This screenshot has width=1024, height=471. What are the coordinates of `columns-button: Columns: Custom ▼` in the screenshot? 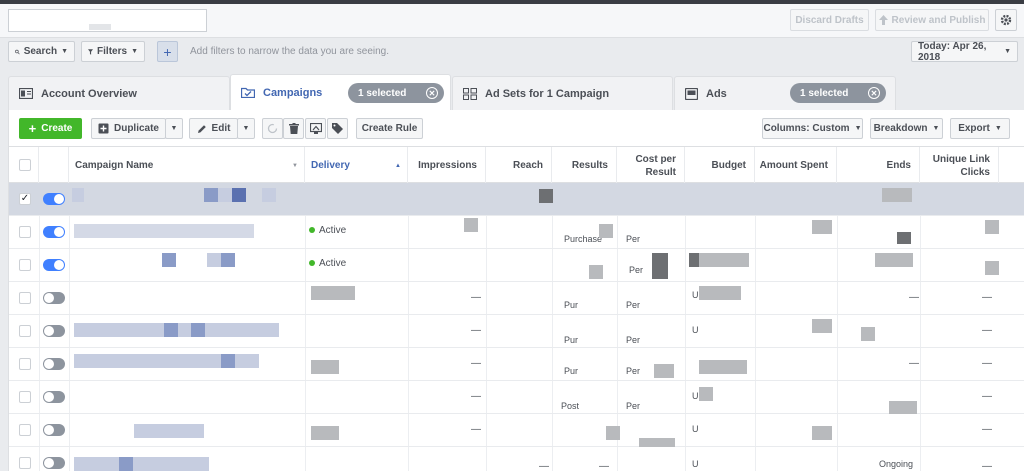 It's located at (812, 128).